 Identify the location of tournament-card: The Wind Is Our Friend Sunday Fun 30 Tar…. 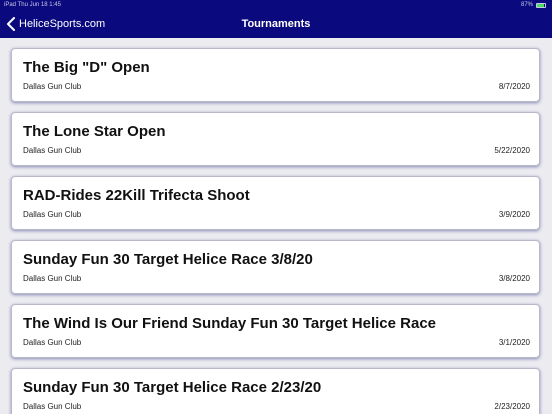
(275, 331).